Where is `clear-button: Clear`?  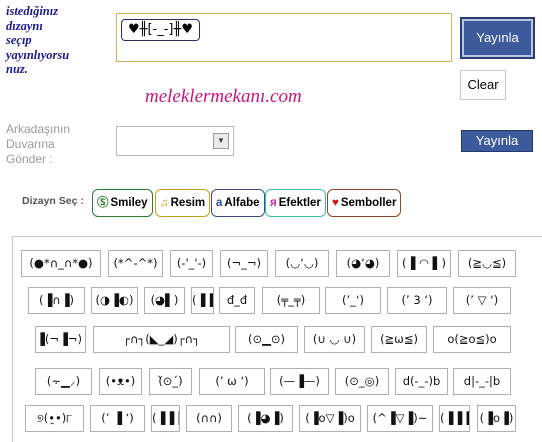 clear-button: Clear is located at coordinates (483, 85).